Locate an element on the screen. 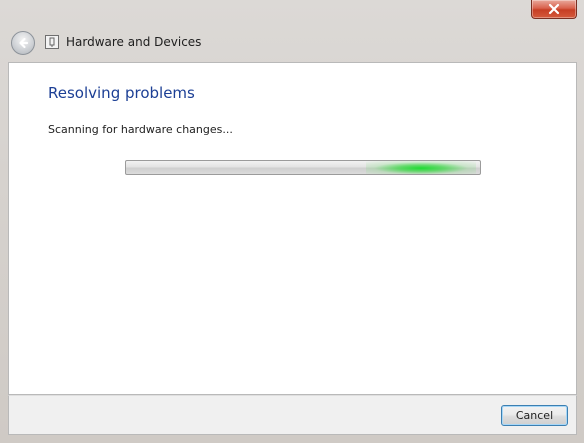 This screenshot has width=584, height=443. progress-bar is located at coordinates (303, 167).